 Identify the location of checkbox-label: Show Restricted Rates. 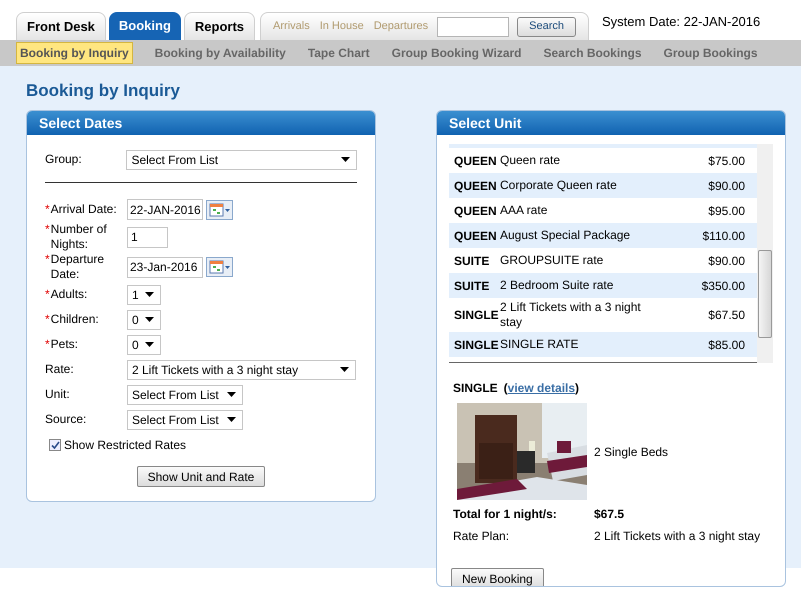
(125, 445).